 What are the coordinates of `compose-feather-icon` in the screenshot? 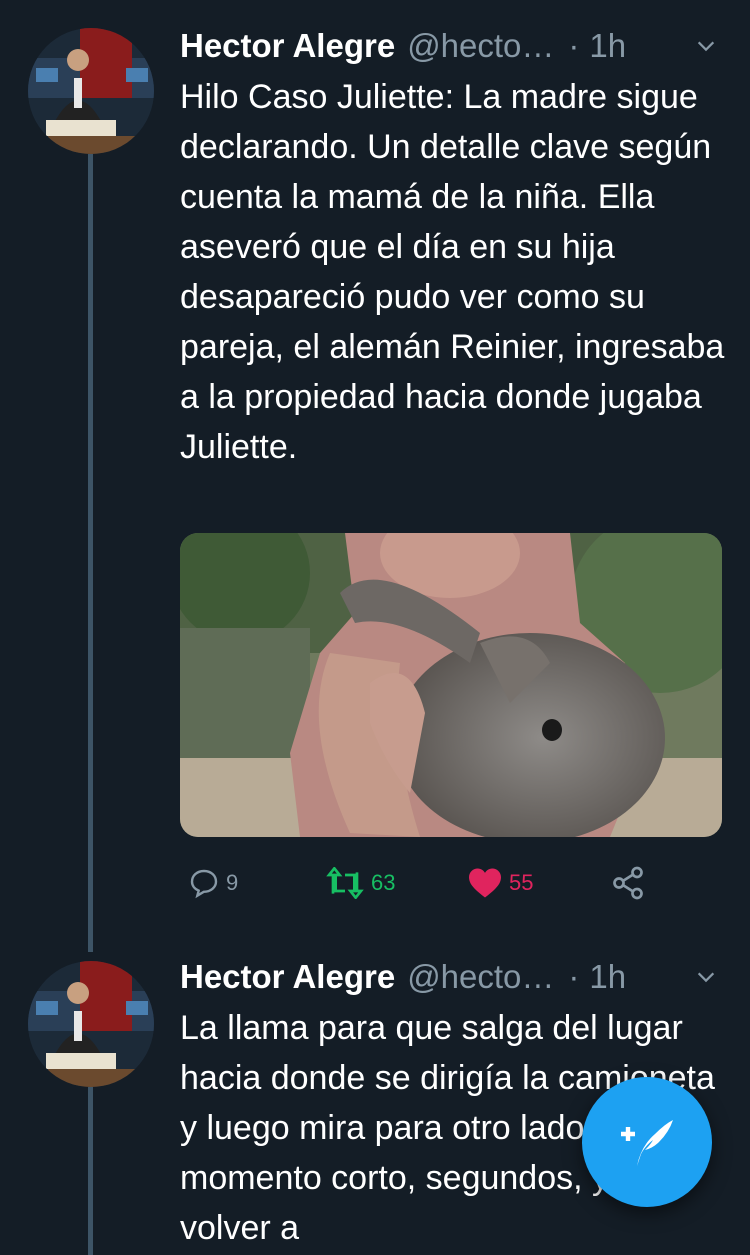 It's located at (647, 1143).